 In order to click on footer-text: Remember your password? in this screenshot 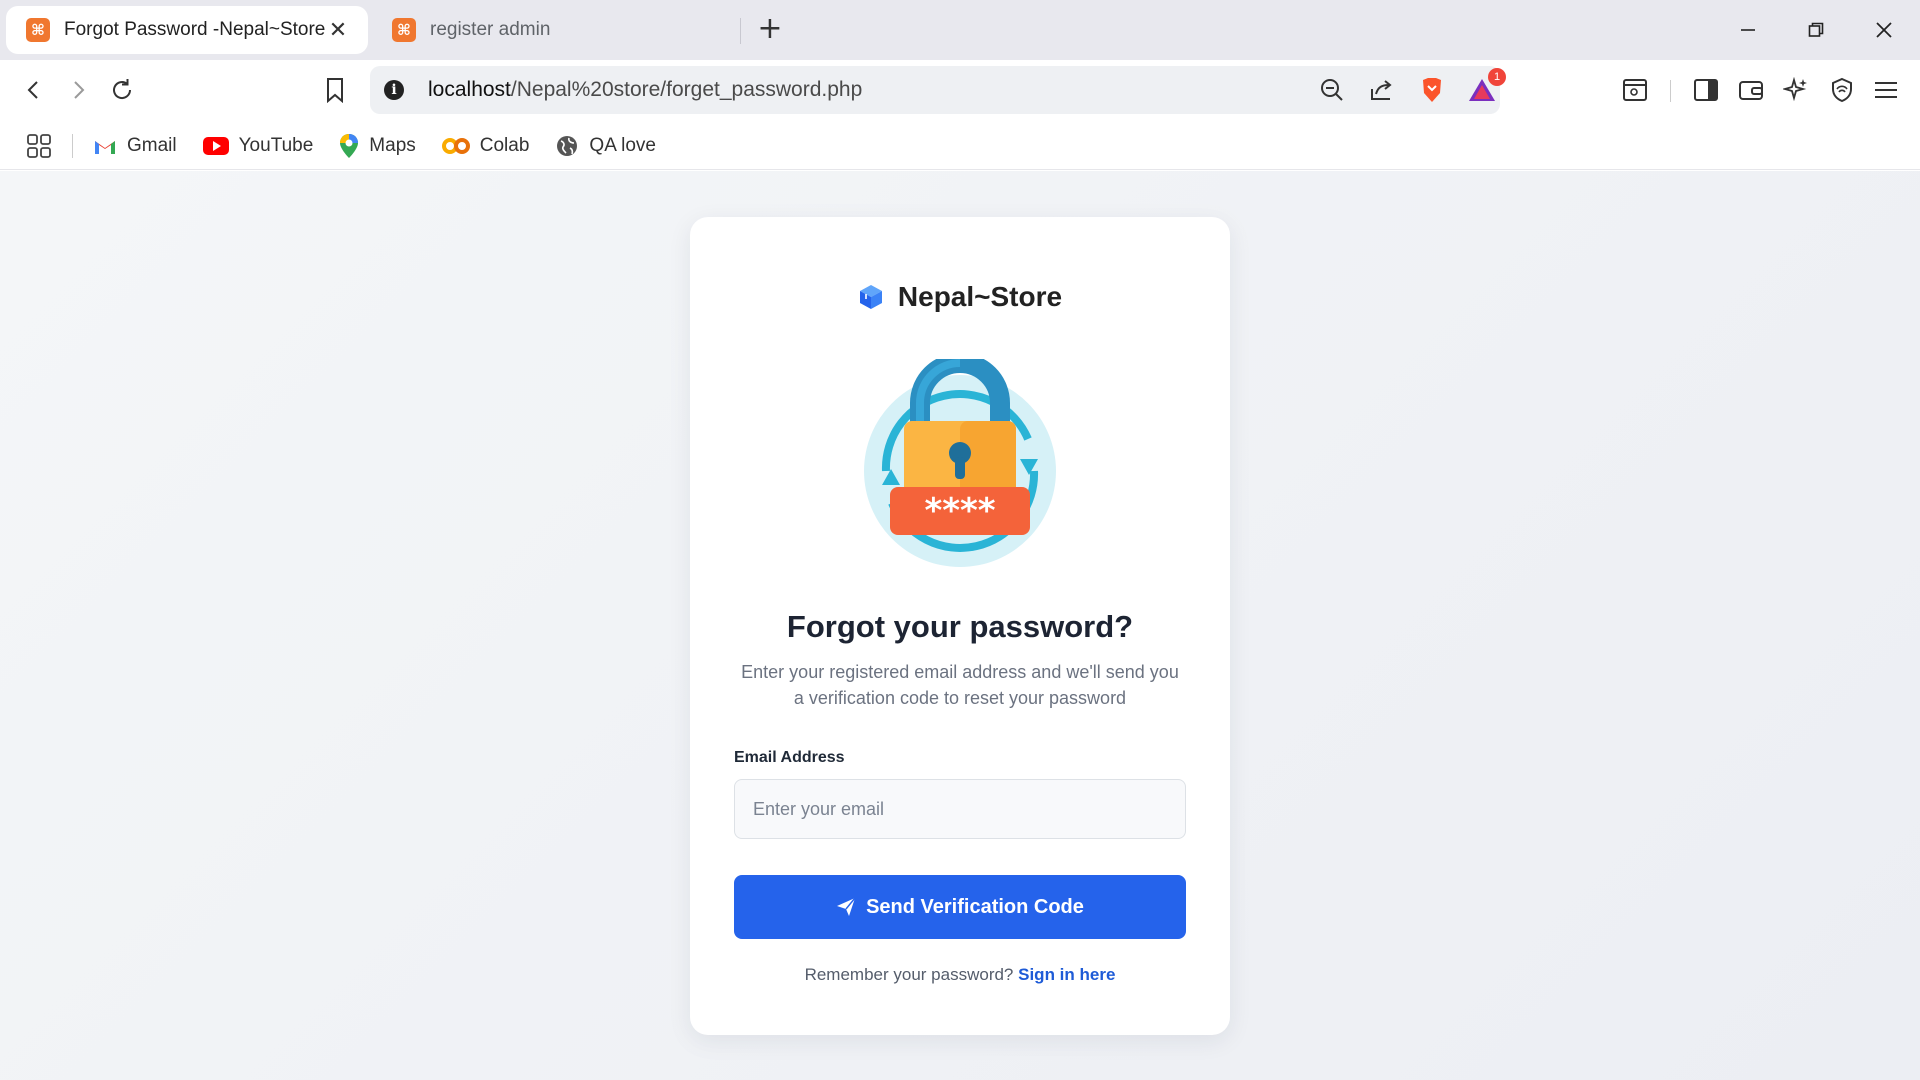, I will do `click(909, 974)`.